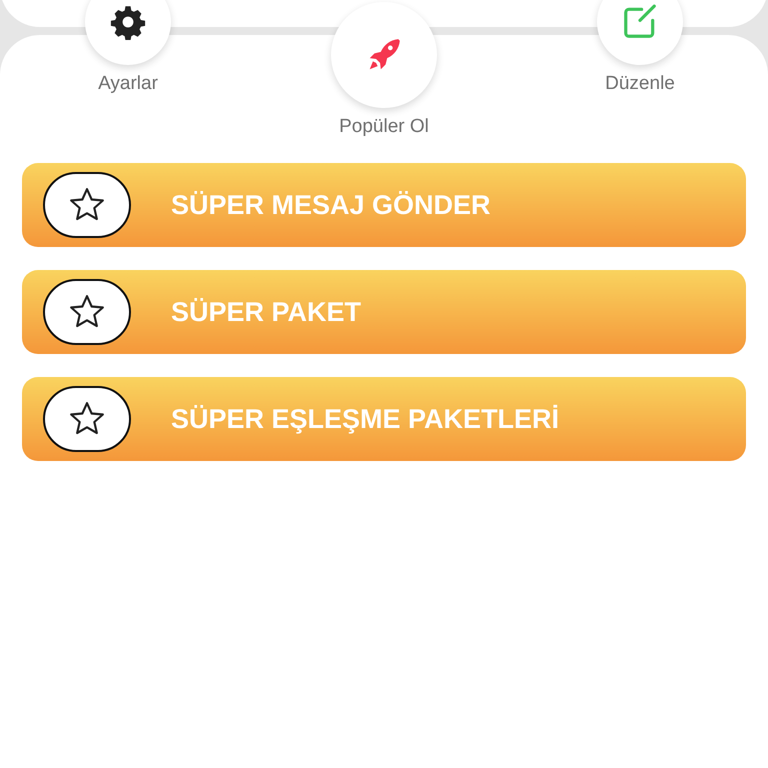 Image resolution: width=768 pixels, height=768 pixels. I want to click on promo-button: SÜPER MESAJ GÖNDER, so click(384, 205).